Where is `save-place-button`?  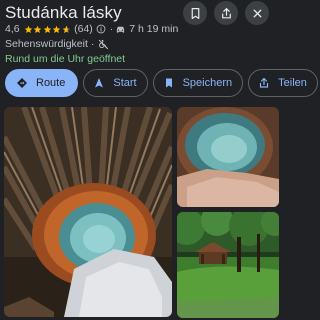
save-place-button is located at coordinates (195, 13).